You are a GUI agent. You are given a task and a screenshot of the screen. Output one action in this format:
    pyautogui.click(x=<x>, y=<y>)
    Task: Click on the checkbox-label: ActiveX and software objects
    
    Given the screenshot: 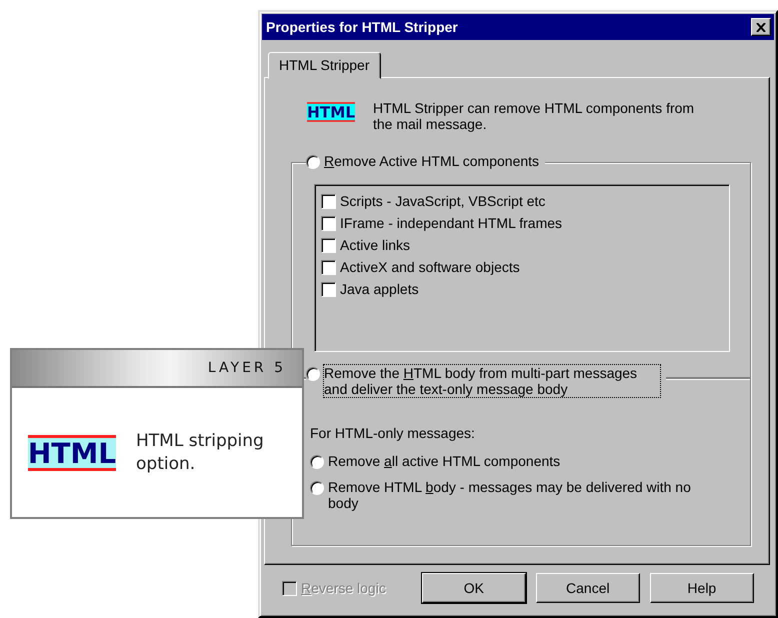 What is the action you would take?
    pyautogui.click(x=430, y=267)
    